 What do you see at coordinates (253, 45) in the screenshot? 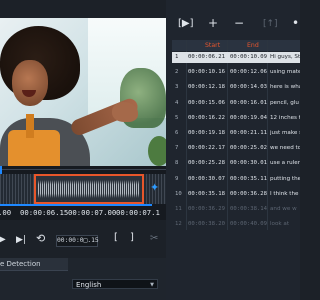
I see `column-header-end: End` at bounding box center [253, 45].